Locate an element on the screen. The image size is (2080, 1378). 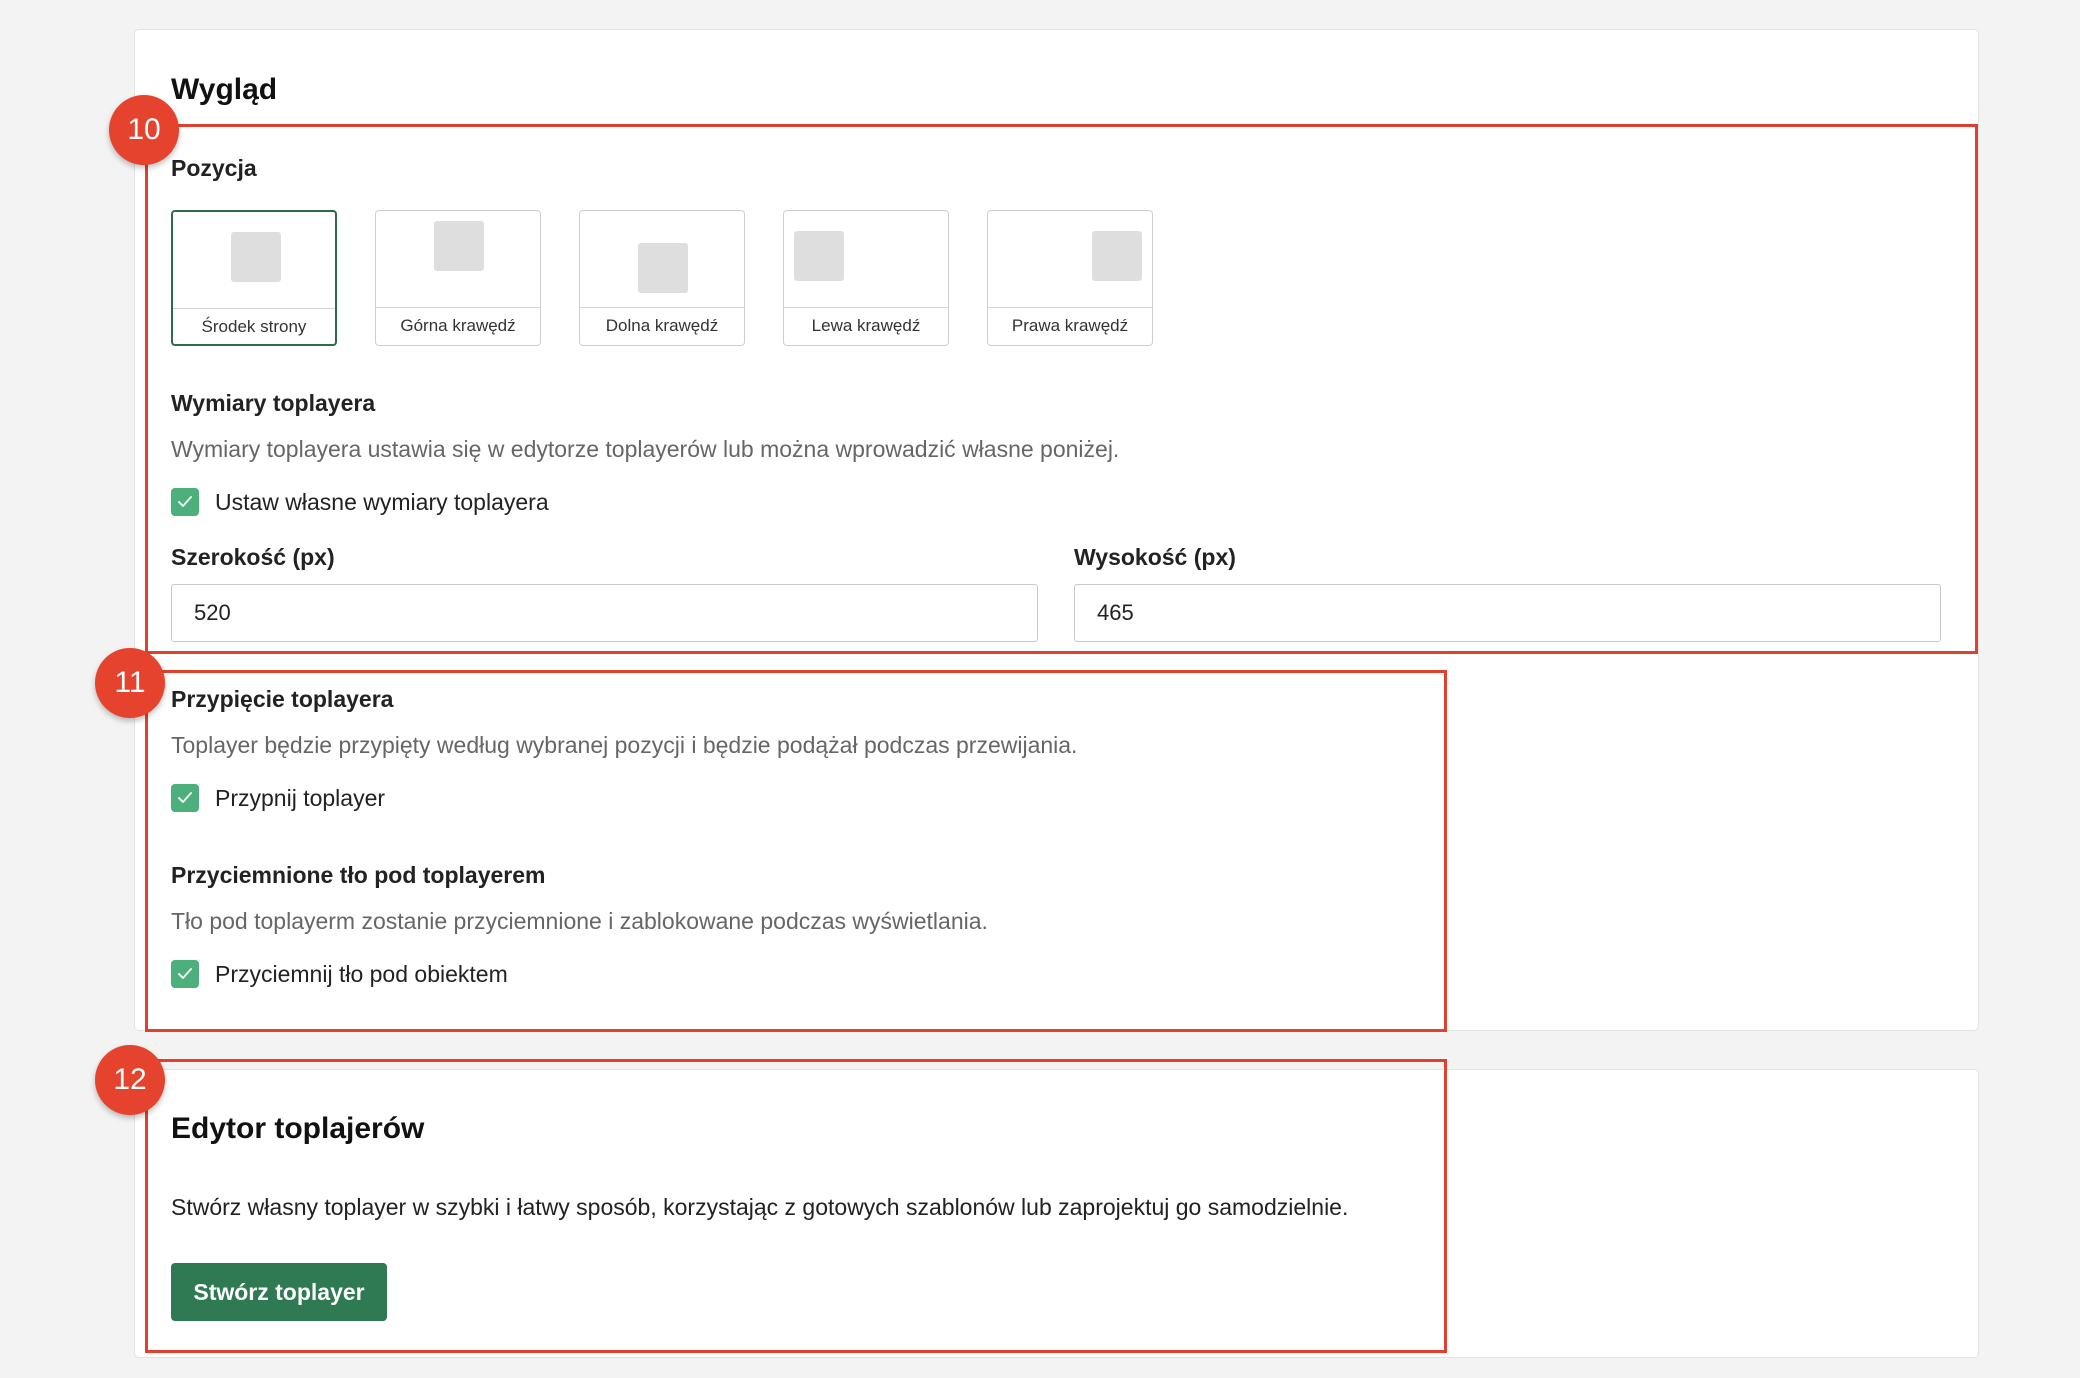
top-position-icon is located at coordinates (459, 246).